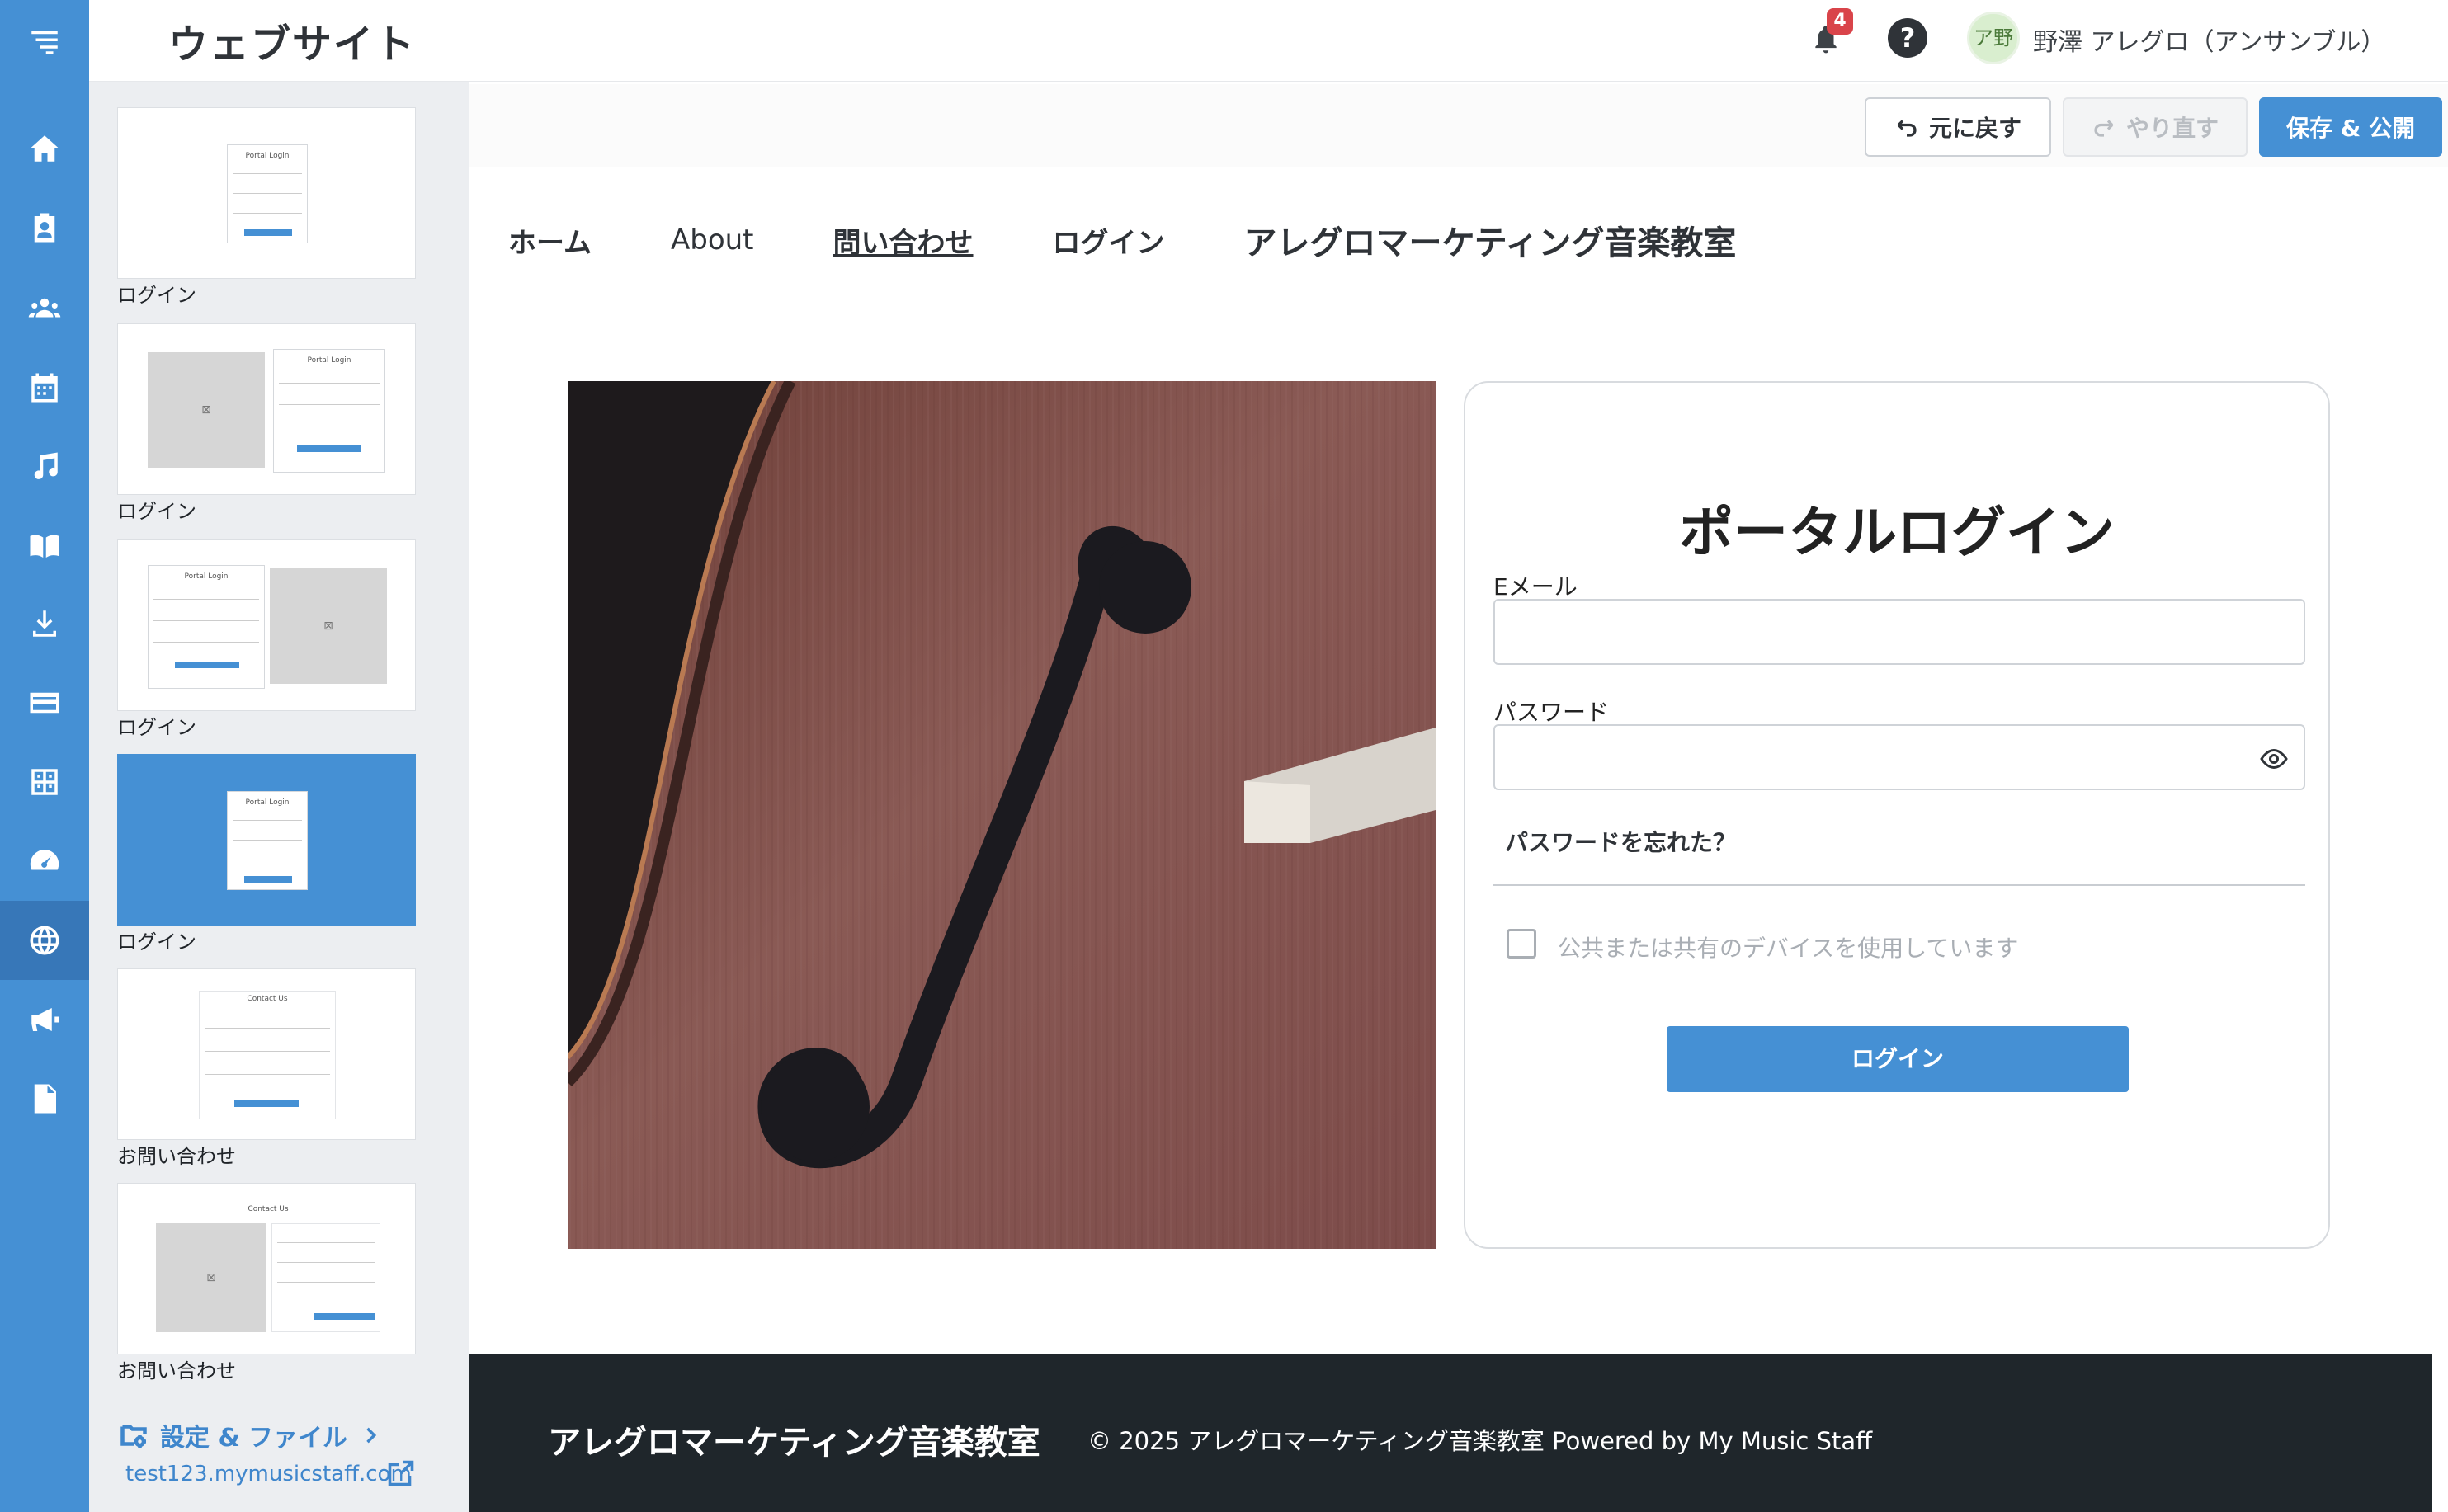 The width and height of the screenshot is (2448, 1512). I want to click on book-icon, so click(44, 546).